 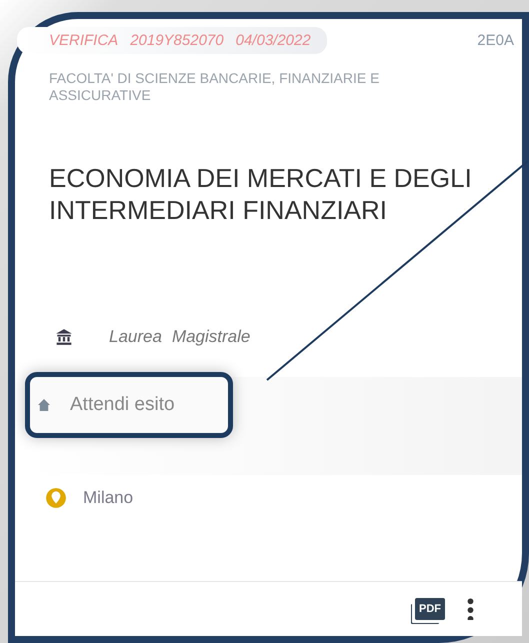 I want to click on status-text: Attendi esito, so click(x=122, y=405).